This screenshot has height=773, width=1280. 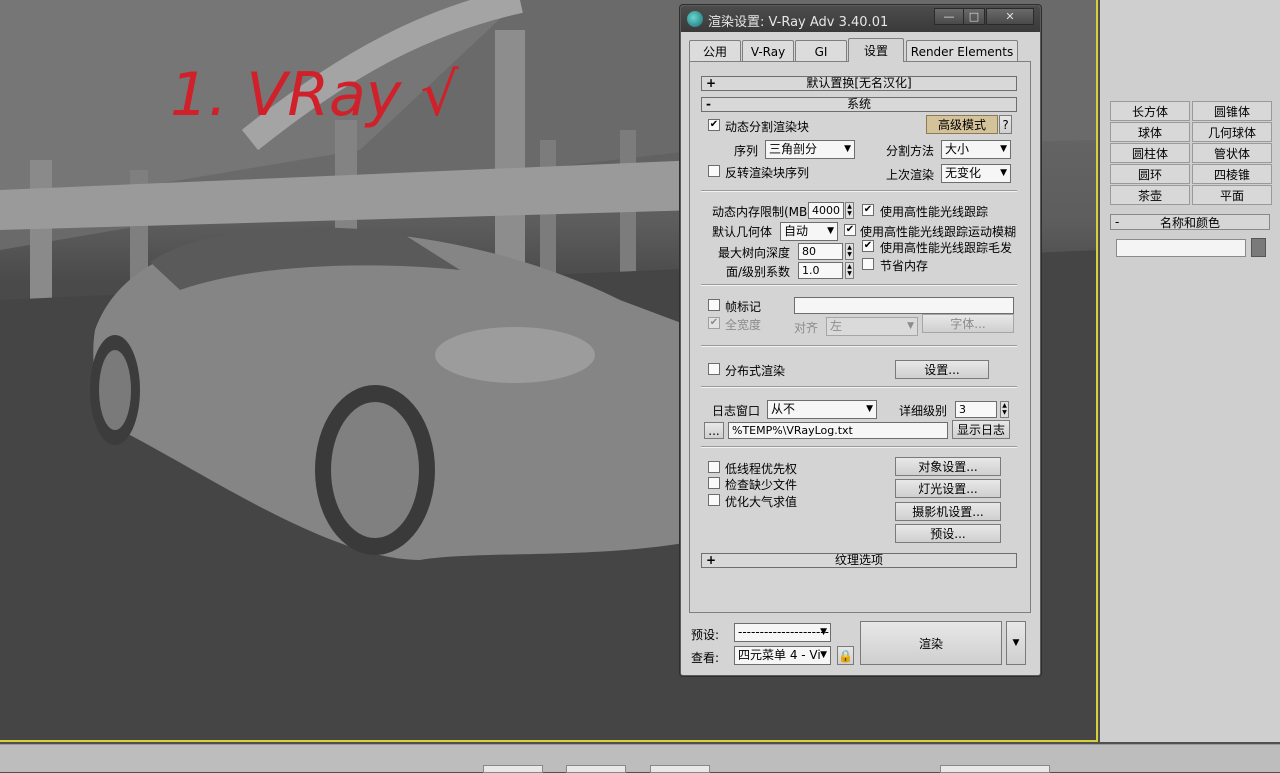 What do you see at coordinates (976, 149) in the screenshot?
I see `split-method-select: 大小 ▼` at bounding box center [976, 149].